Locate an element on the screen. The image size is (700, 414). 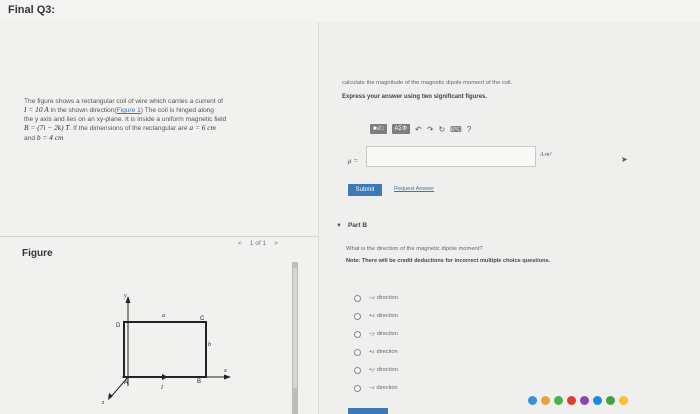
label-current: I is located at coordinates (162, 388).